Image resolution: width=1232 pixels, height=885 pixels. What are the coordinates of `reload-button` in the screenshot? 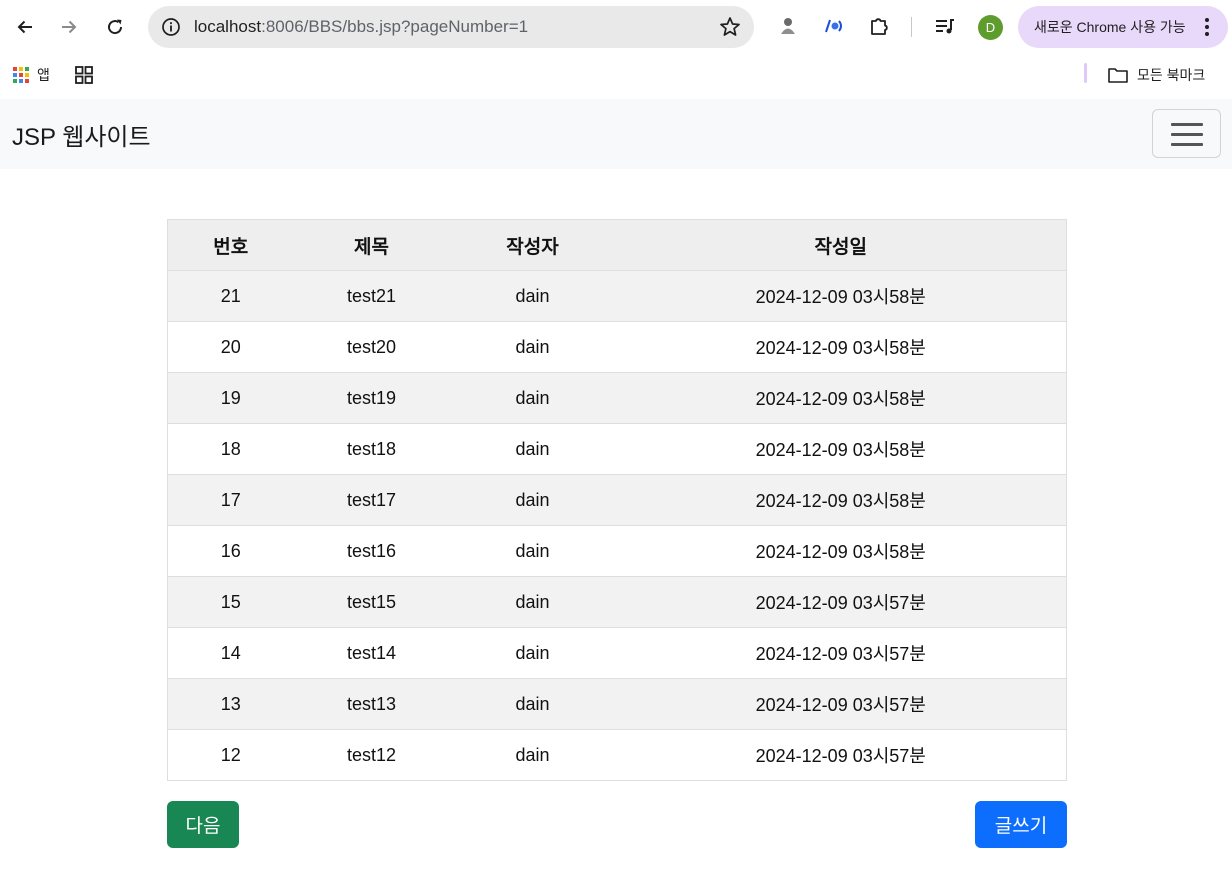 It's located at (115, 27).